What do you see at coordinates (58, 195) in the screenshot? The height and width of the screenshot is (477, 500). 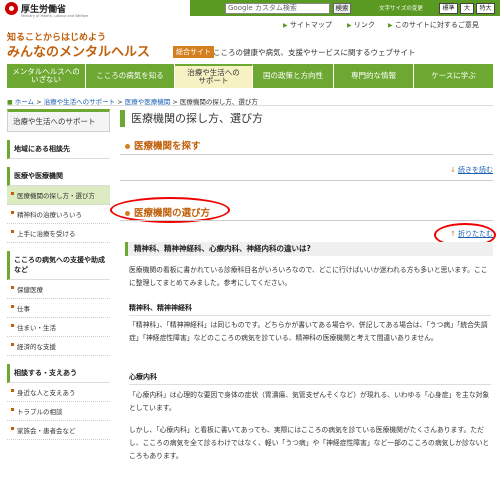 I see `sidebar-item-find-hospital: 医療機関の探し方・選び方` at bounding box center [58, 195].